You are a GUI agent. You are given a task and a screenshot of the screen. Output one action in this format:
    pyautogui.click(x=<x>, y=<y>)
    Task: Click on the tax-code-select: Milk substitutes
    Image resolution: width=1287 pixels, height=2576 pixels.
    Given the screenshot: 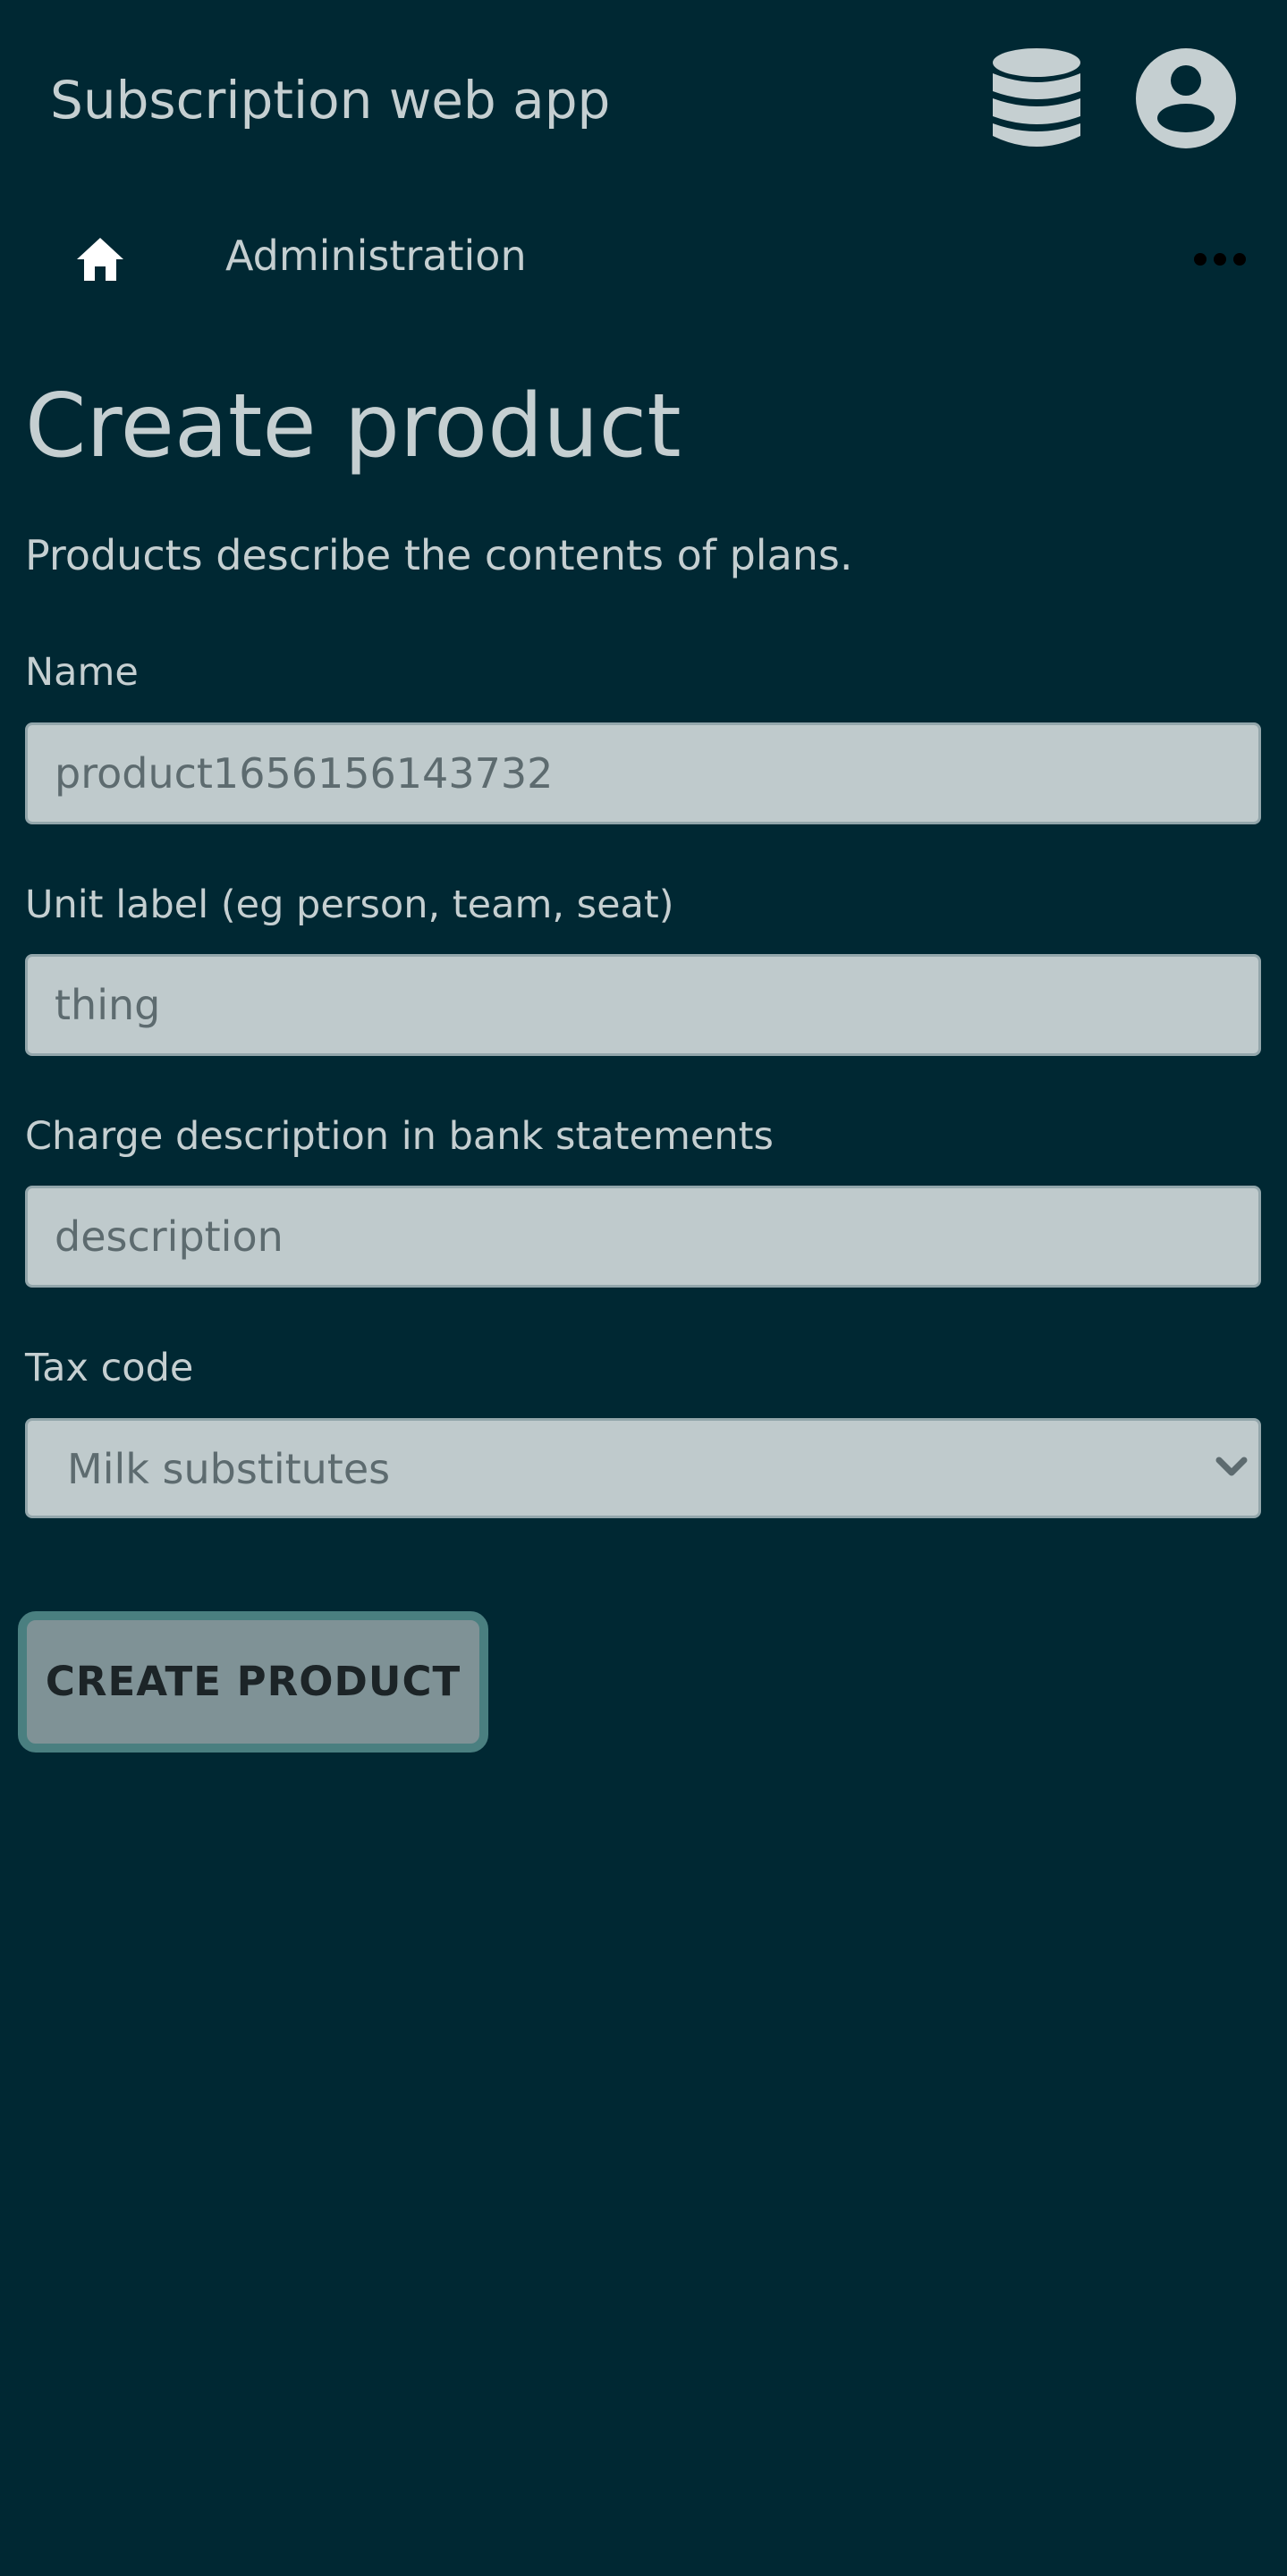 What is the action you would take?
    pyautogui.click(x=643, y=1468)
    